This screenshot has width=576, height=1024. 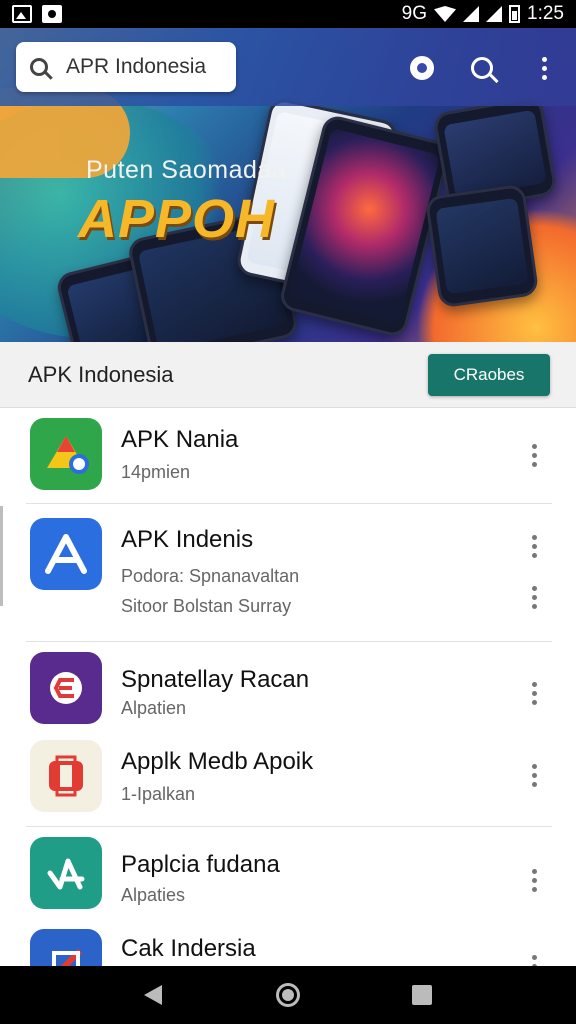 What do you see at coordinates (482, 246) in the screenshot?
I see `phone-mockup` at bounding box center [482, 246].